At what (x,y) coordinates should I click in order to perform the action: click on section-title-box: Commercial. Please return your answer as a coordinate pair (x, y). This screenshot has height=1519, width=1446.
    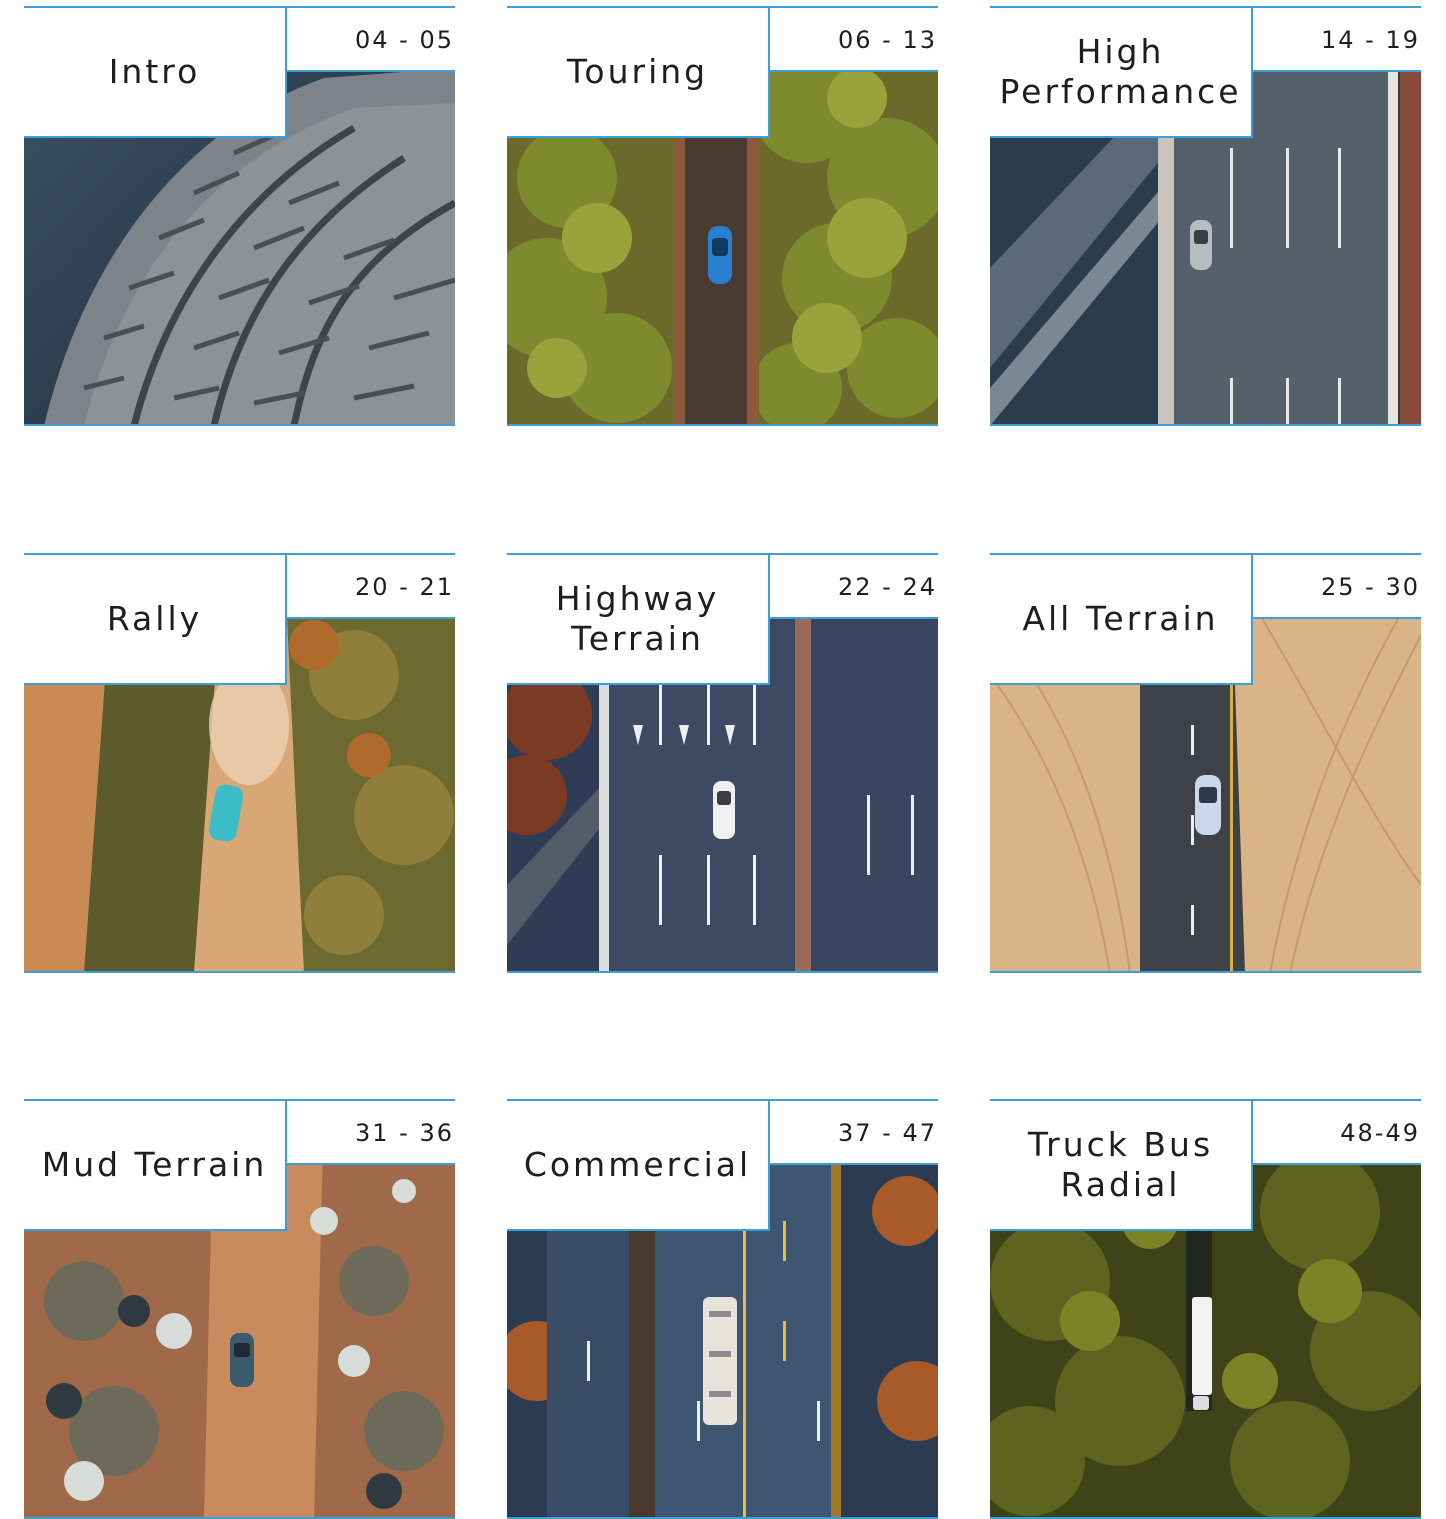
    Looking at the image, I should click on (638, 1166).